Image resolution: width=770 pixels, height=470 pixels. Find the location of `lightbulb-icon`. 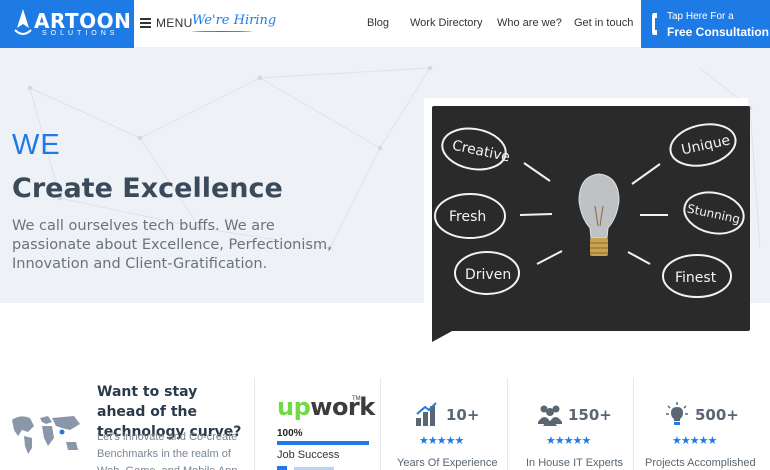

lightbulb-icon is located at coordinates (677, 413).